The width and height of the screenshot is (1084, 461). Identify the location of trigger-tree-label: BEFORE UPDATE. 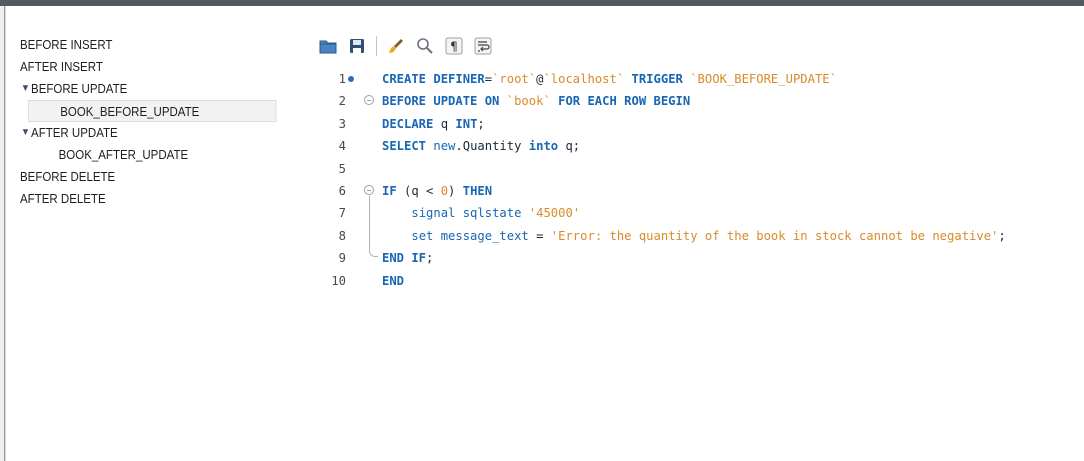
(79, 89).